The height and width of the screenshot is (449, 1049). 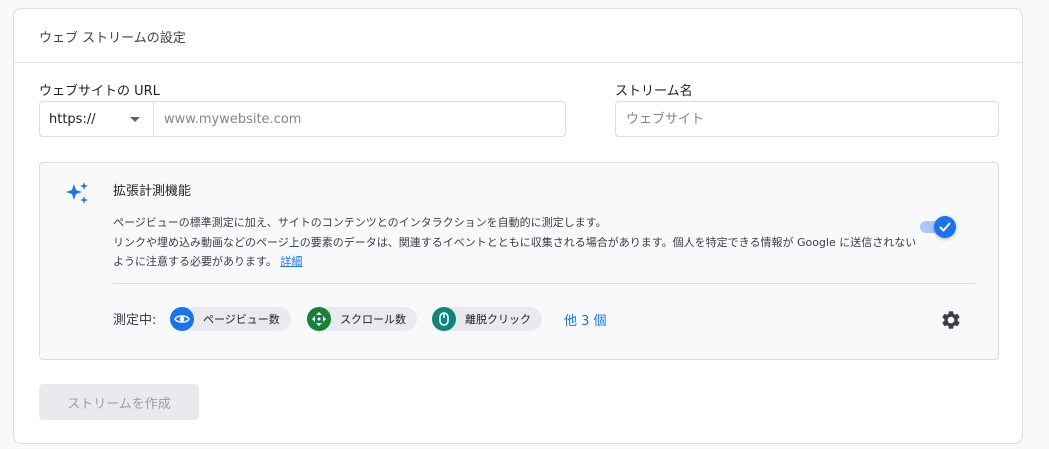 I want to click on chip-label: スクロール数, so click(x=373, y=319).